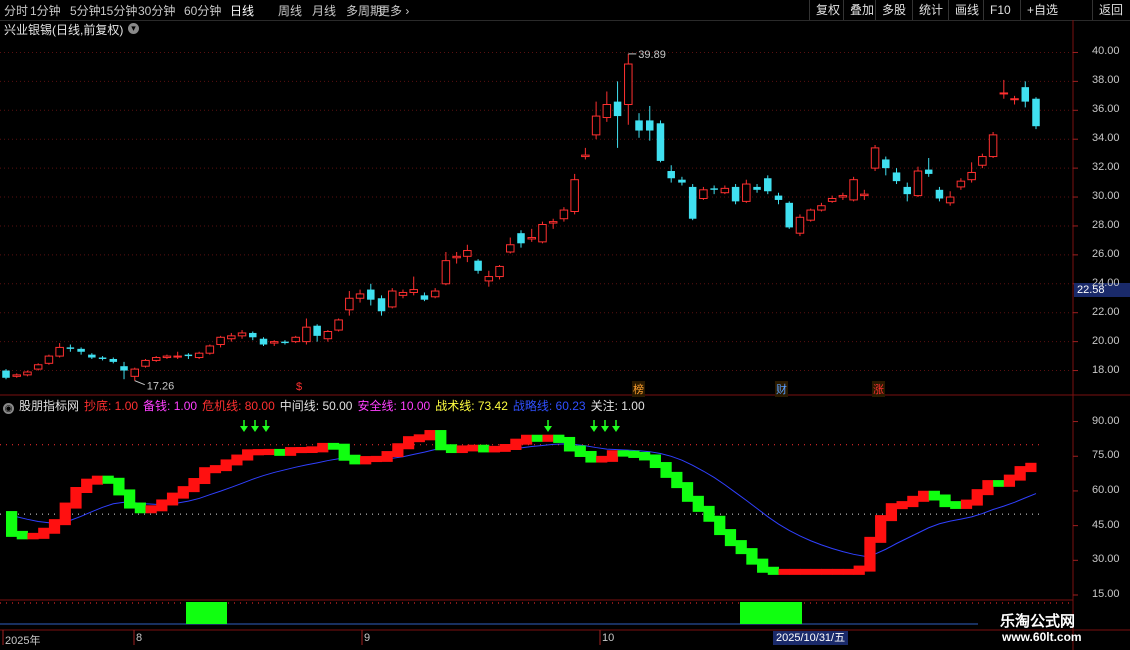  What do you see at coordinates (638, 389) in the screenshot?
I see `event-marker: 榜` at bounding box center [638, 389].